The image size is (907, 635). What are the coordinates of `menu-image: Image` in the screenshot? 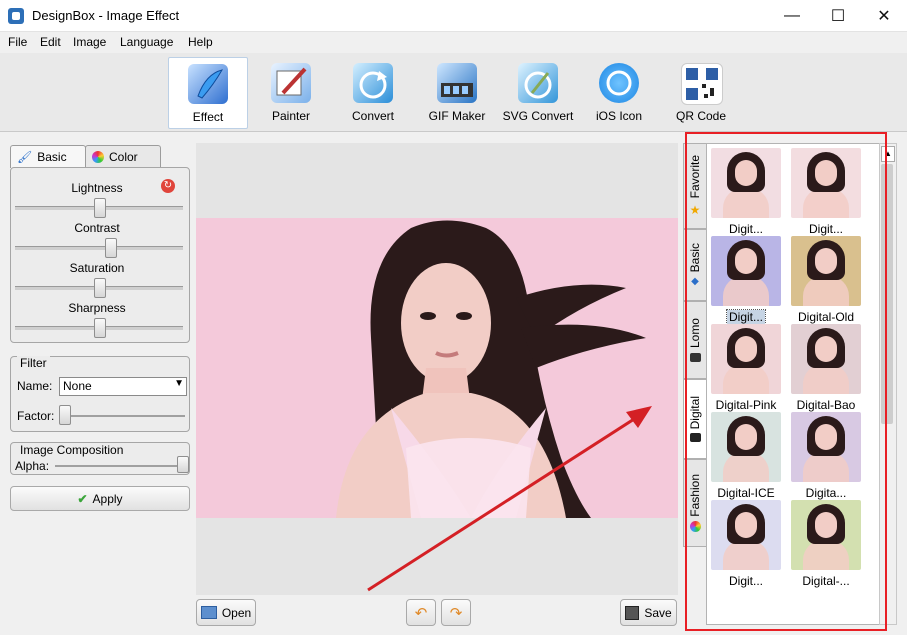 It's located at (89, 42).